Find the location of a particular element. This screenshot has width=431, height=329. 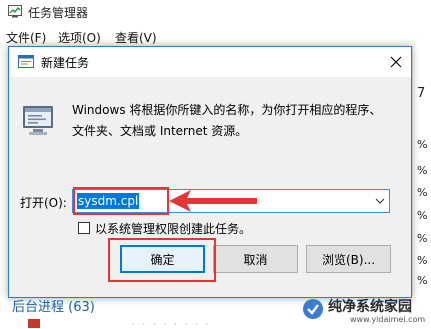

task-manager-titlebar: 任务管理器 is located at coordinates (215, 12).